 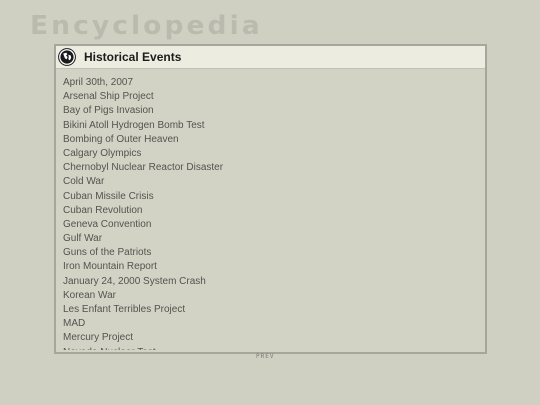 I want to click on list-item: Chernobyl Nuclear Reactor Disaster, so click(x=268, y=168).